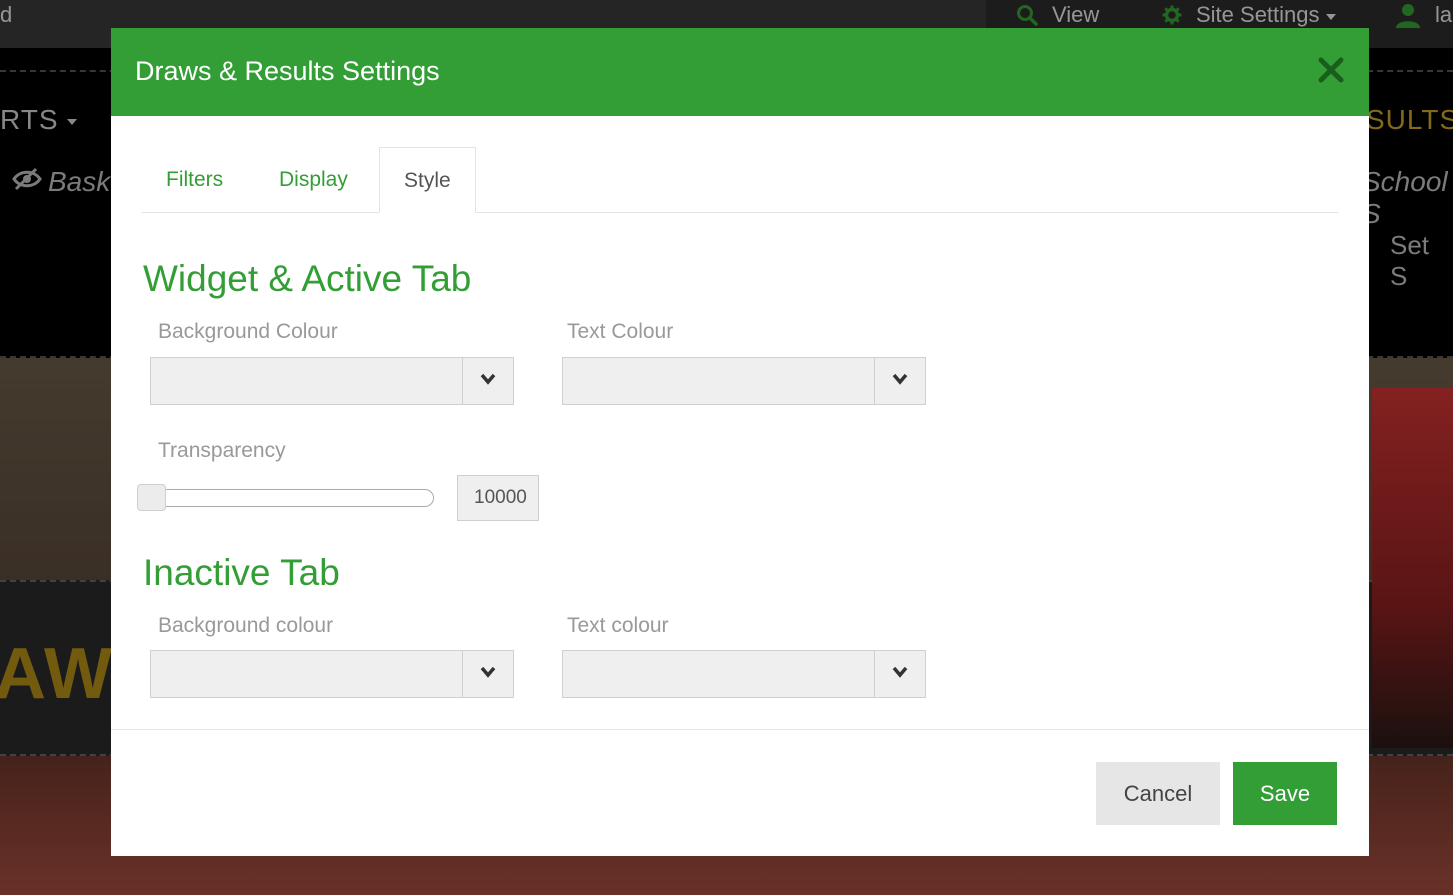 The image size is (1453, 895). I want to click on settings-tabs: Filters Display Style, so click(740, 180).